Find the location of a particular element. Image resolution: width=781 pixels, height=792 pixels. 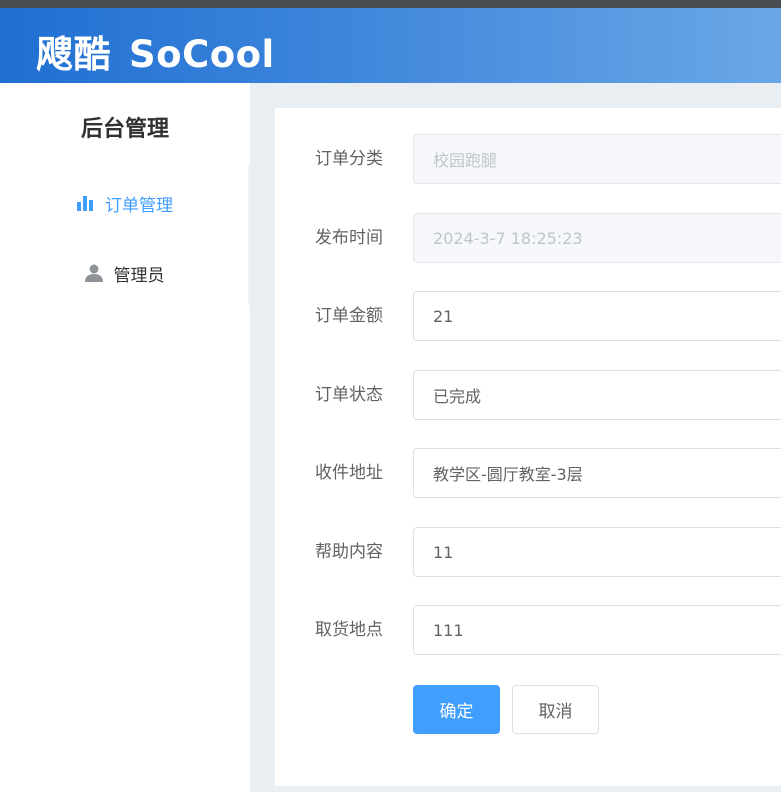

delivery-address-label: 收件地址 is located at coordinates (349, 473).